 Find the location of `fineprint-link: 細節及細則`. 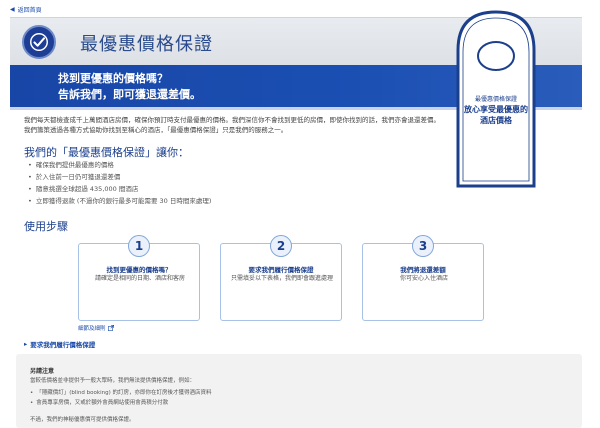

fineprint-link: 細節及細則 is located at coordinates (96, 328).